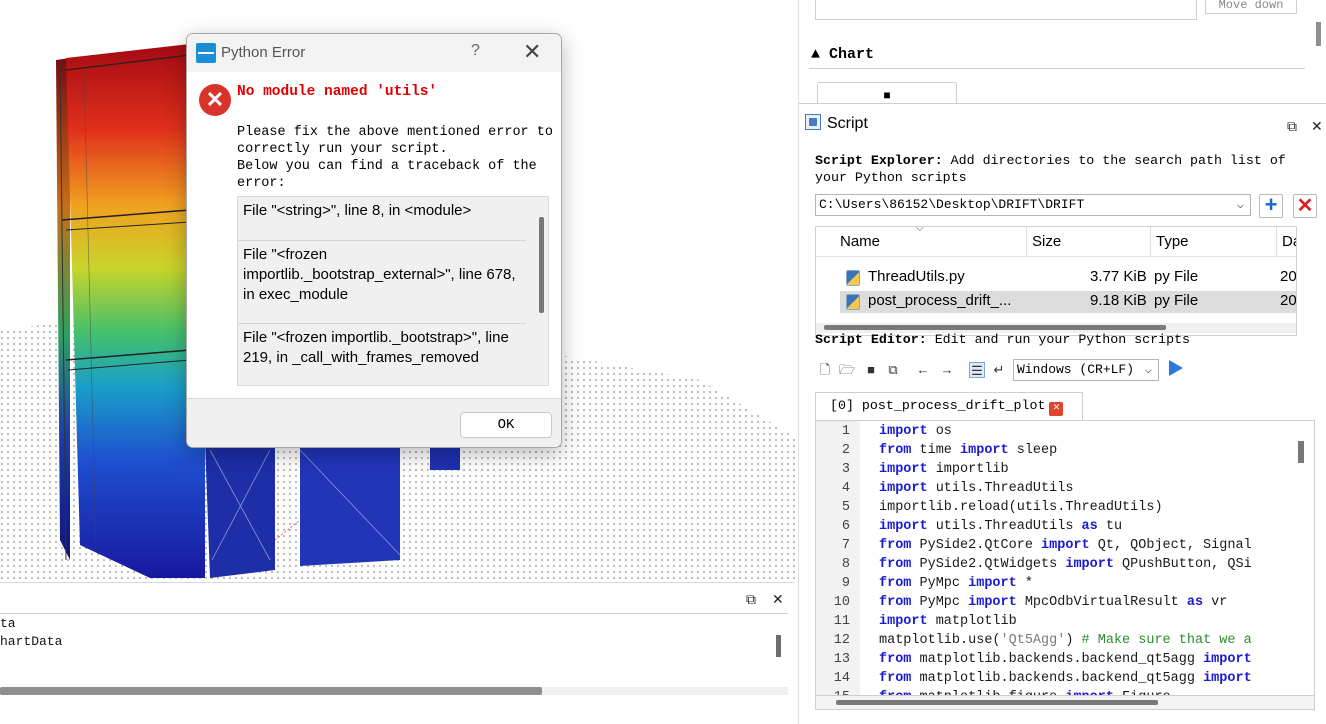 The image size is (1326, 724). I want to click on chart-section-toggle: ▲ Chart, so click(842, 54).